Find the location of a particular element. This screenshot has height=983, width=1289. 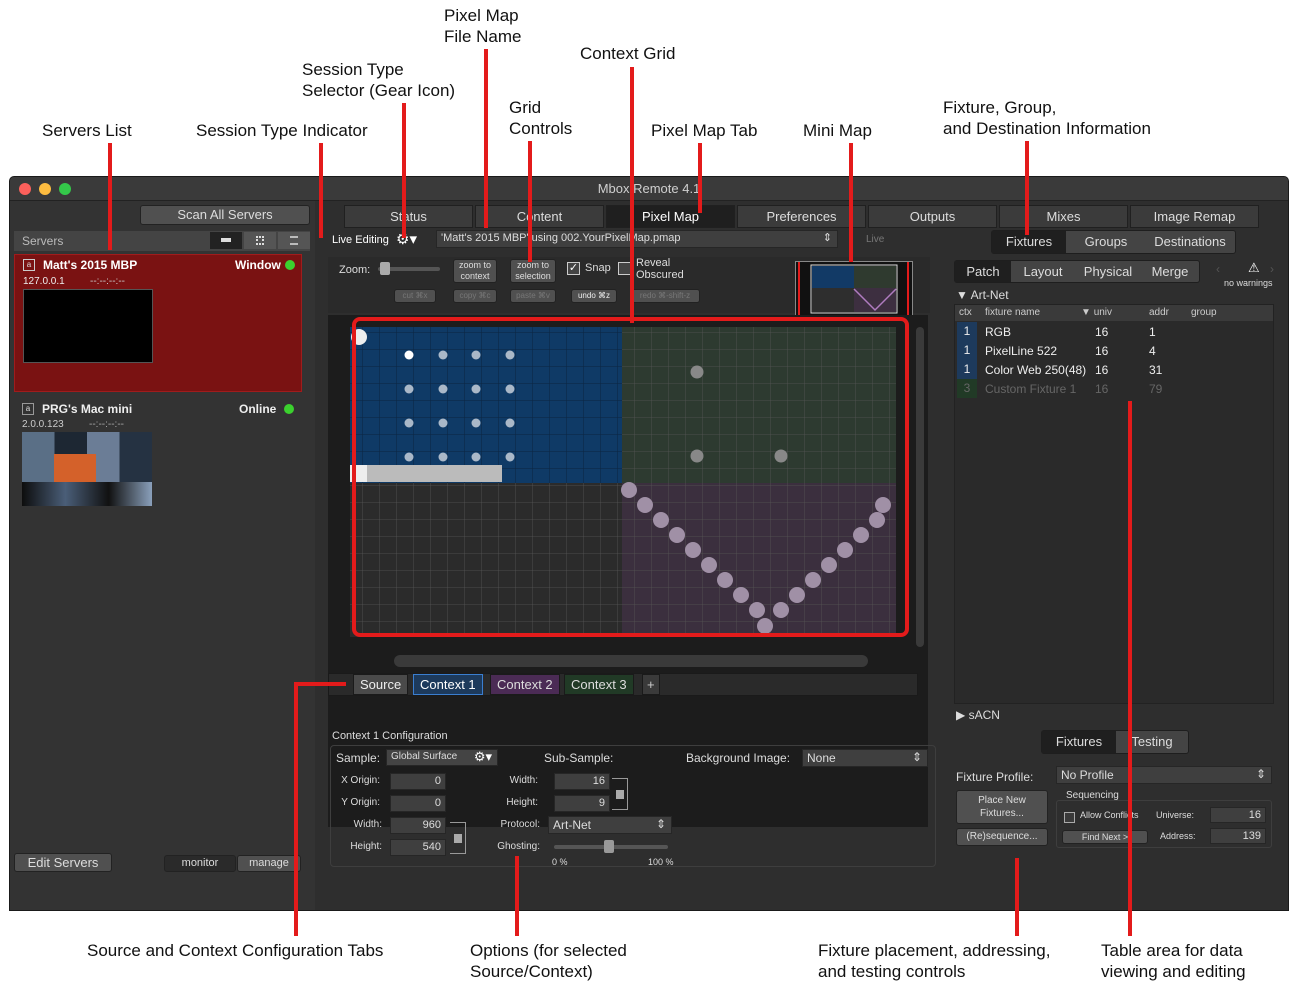

tab-mixes: Mixes is located at coordinates (1063, 216).